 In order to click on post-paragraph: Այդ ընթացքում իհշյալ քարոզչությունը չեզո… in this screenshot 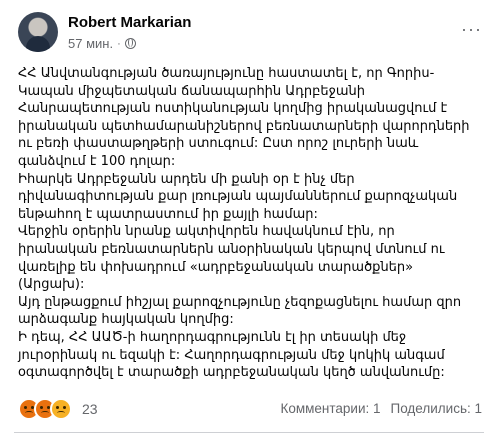, I will do `click(240, 311)`.